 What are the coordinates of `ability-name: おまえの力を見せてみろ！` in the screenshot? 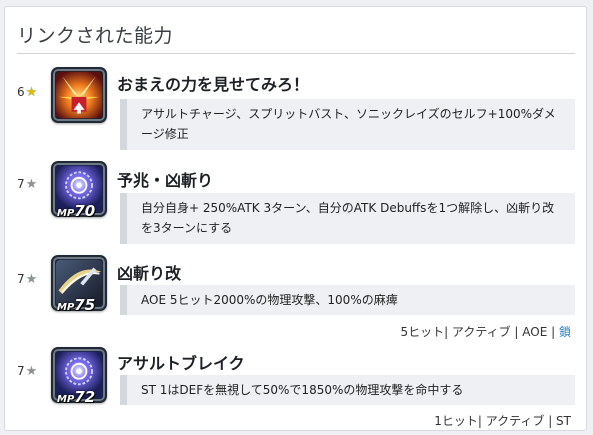 It's located at (213, 83).